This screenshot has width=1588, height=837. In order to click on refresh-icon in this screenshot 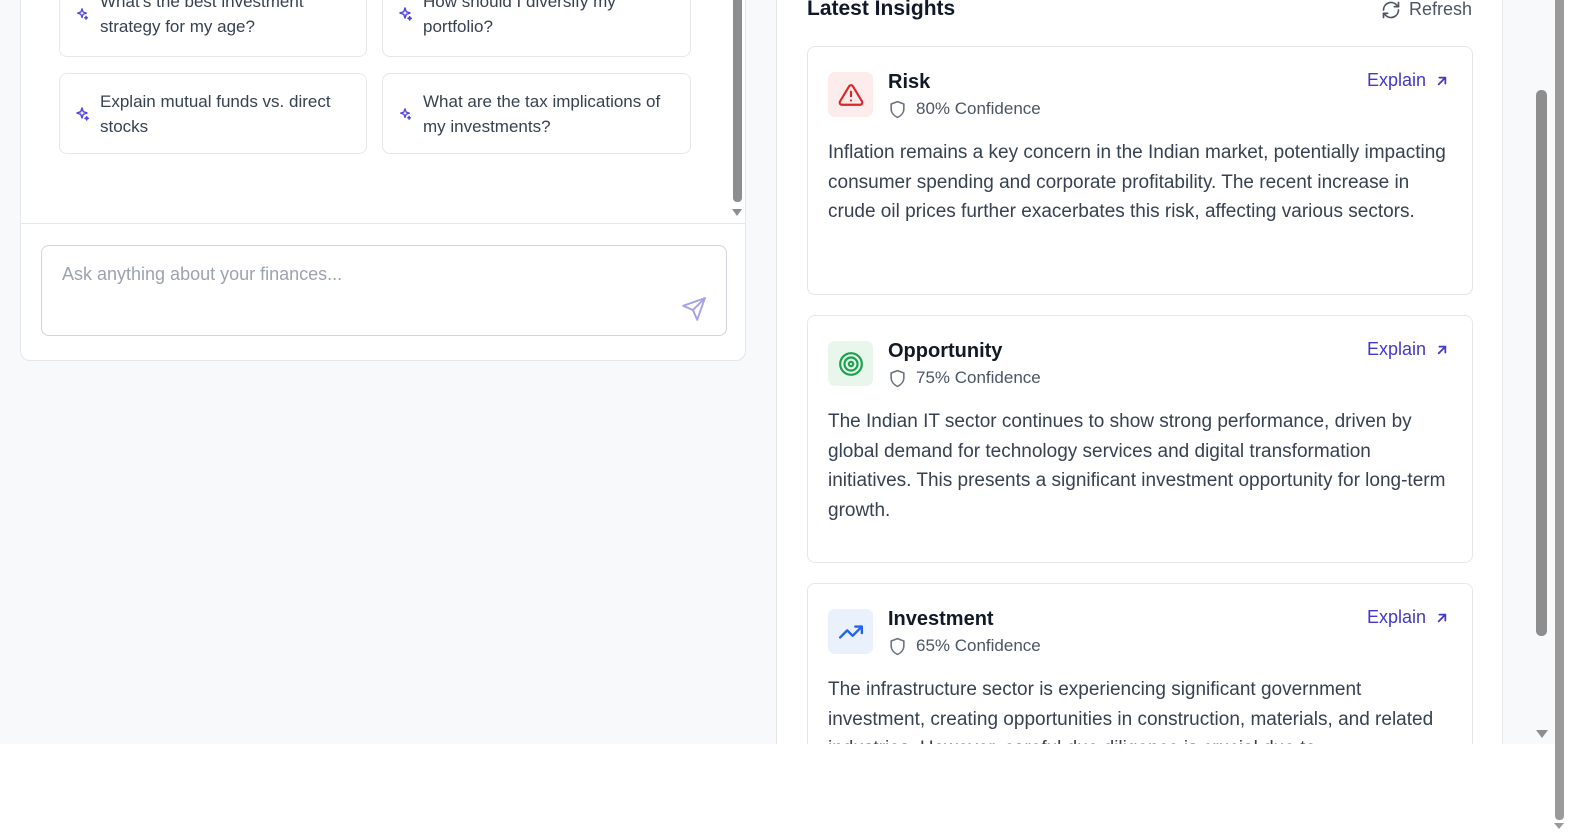, I will do `click(1391, 9)`.